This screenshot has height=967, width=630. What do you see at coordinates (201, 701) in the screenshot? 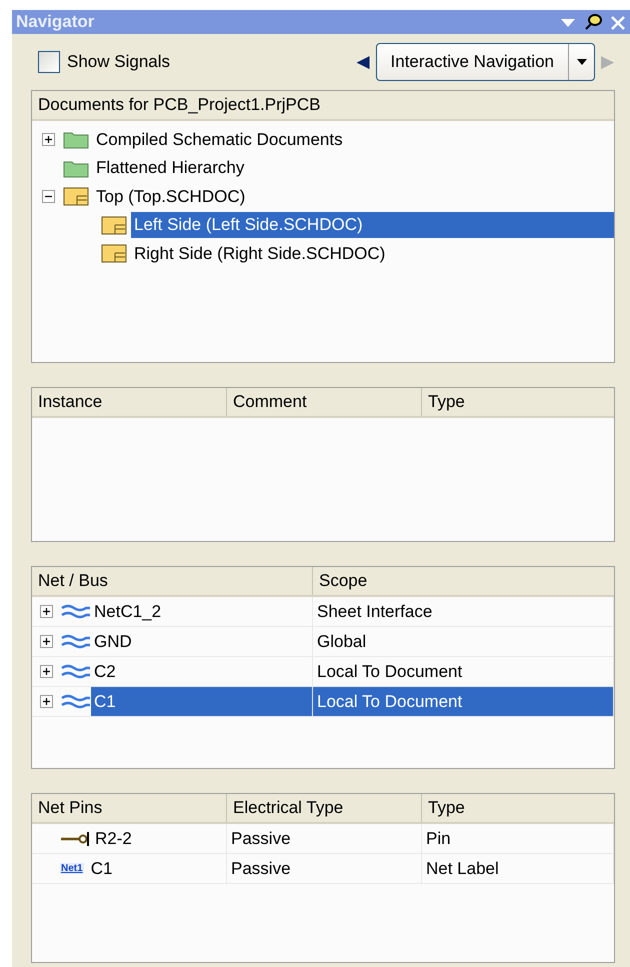
I see `net-name: C1` at bounding box center [201, 701].